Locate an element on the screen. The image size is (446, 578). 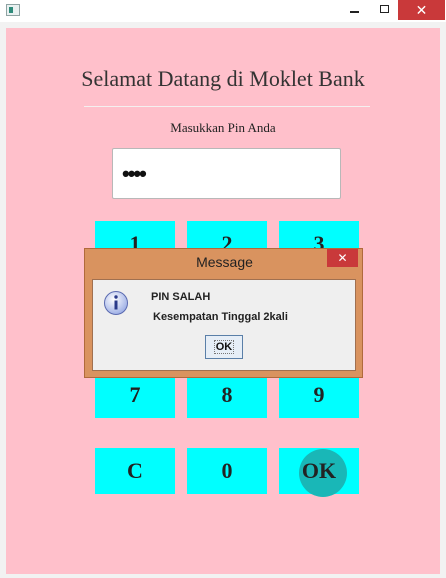
maximize-button is located at coordinates (384, 10).